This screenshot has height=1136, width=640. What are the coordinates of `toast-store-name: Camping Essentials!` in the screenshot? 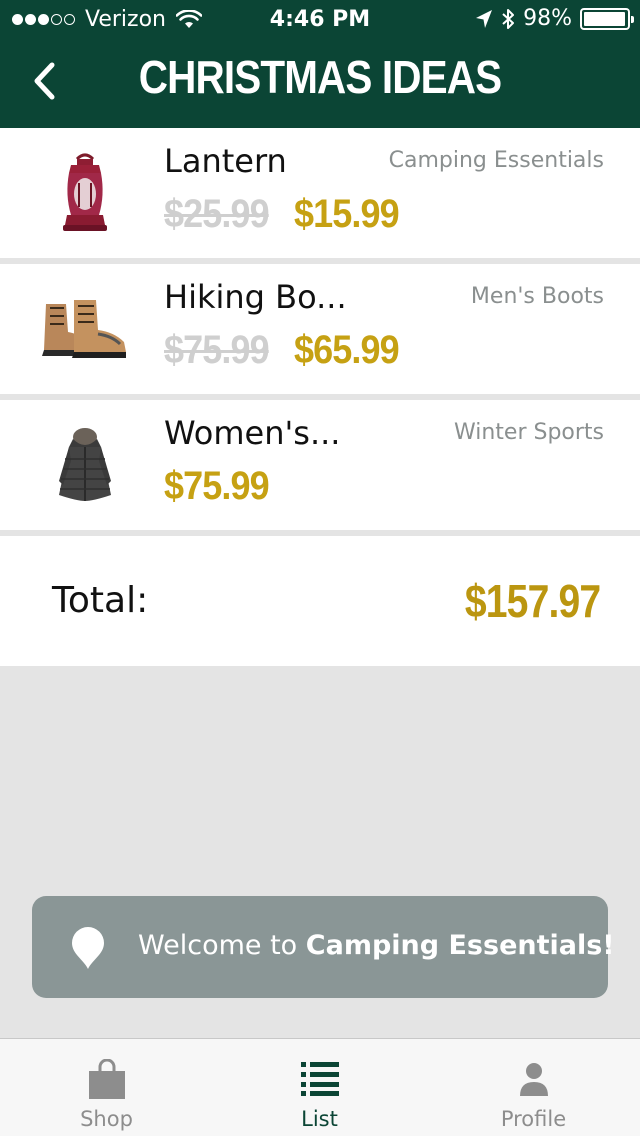 It's located at (460, 945).